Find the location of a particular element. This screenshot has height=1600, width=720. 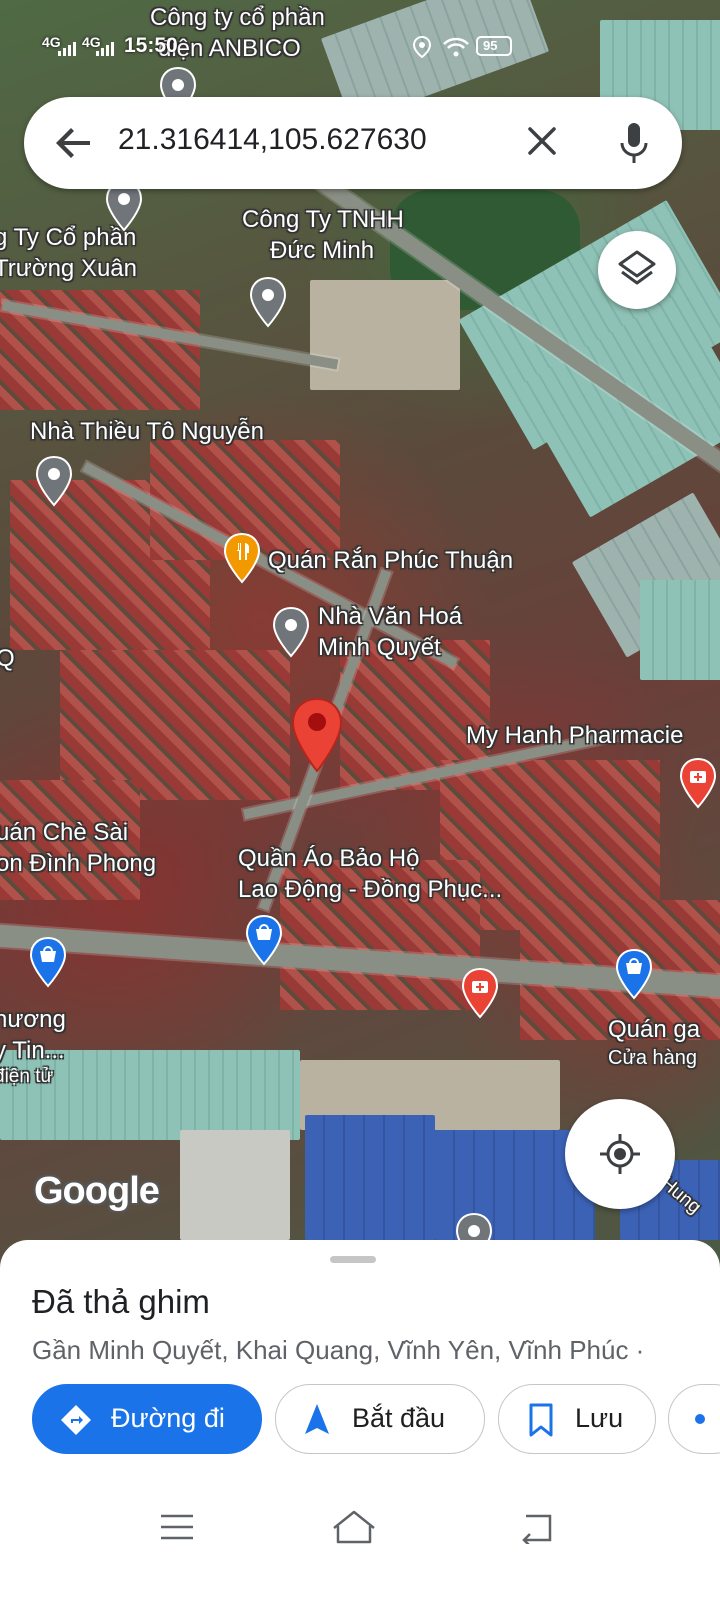

map-label-line: uán Chè Sài is located at coordinates (64, 832).